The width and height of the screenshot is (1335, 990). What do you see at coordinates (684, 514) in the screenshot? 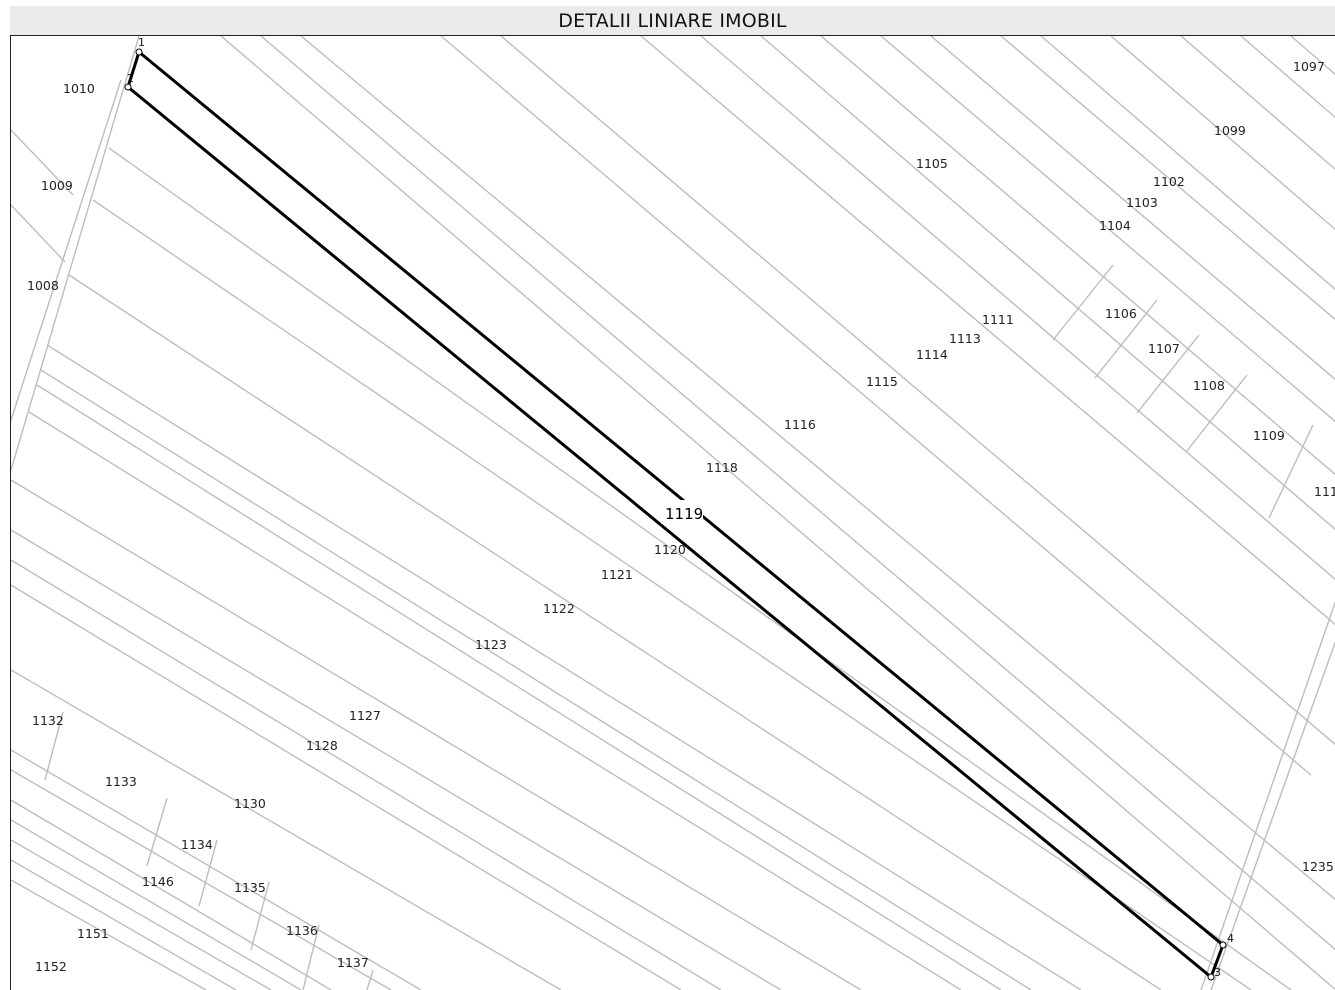
I see `main-parcel-label: 1119` at bounding box center [684, 514].